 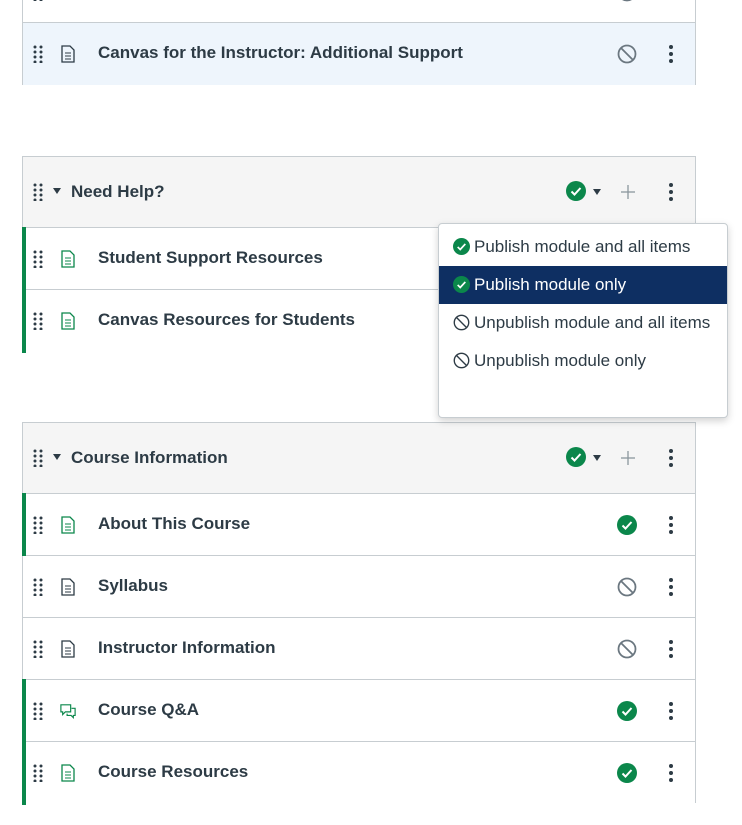 What do you see at coordinates (358, 524) in the screenshot?
I see `module-item: About This Course` at bounding box center [358, 524].